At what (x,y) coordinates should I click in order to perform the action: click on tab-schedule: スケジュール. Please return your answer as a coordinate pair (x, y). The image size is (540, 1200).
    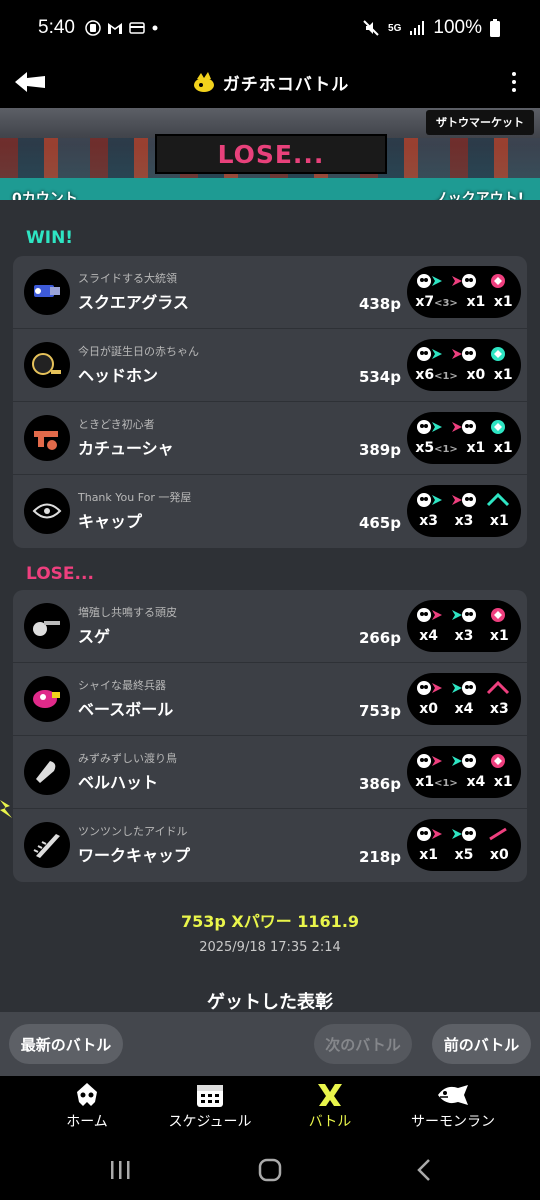
    Looking at the image, I should click on (210, 1111).